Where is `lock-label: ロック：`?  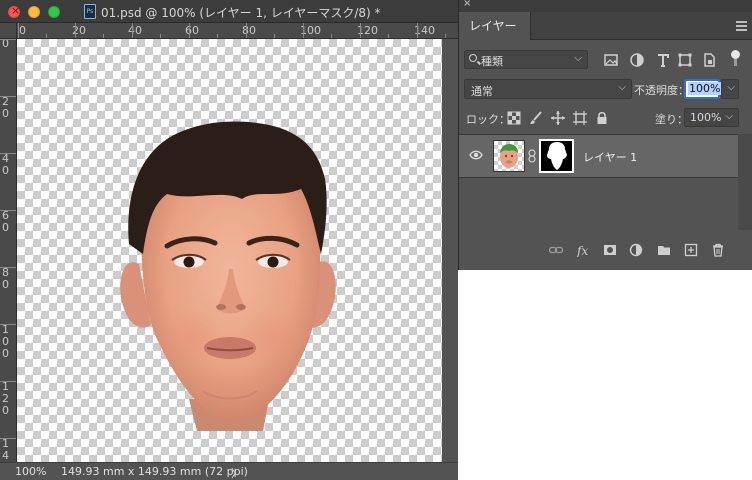
lock-label: ロック： is located at coordinates (488, 119).